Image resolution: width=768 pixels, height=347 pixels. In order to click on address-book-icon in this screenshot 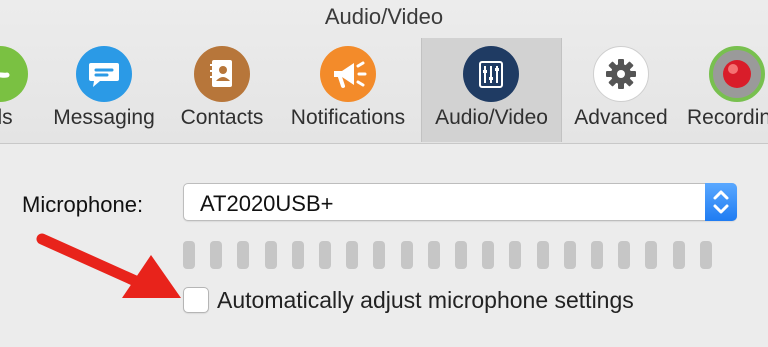, I will do `click(222, 74)`.